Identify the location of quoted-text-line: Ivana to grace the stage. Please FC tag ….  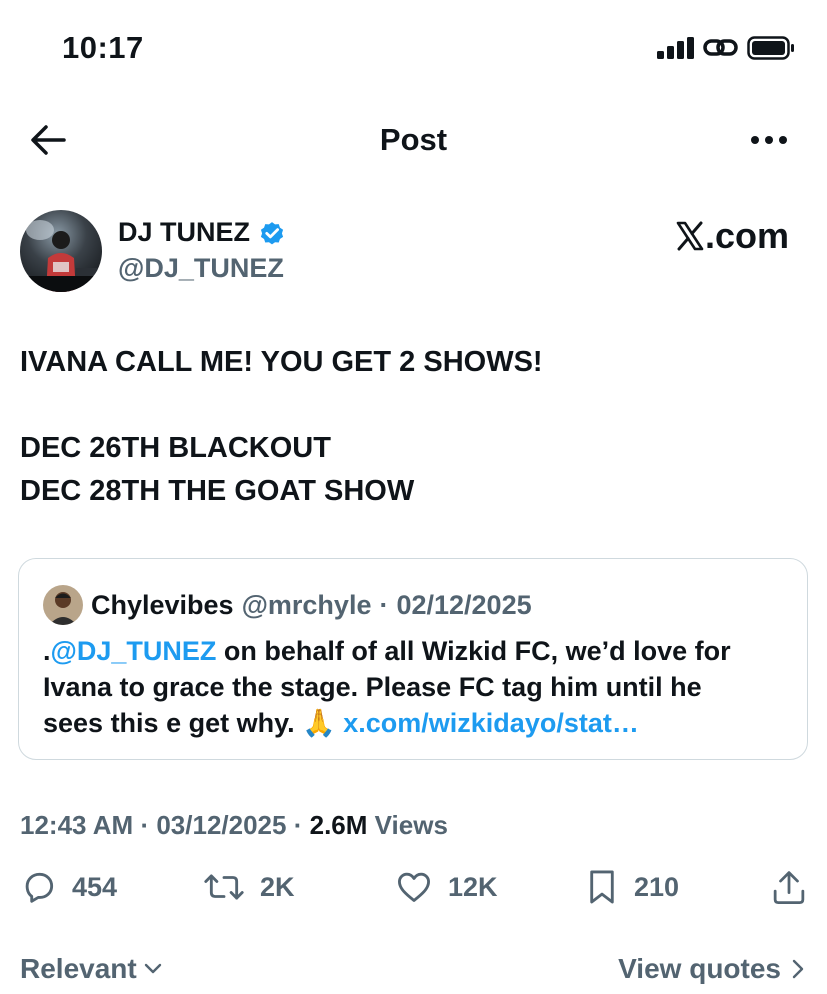
(372, 687).